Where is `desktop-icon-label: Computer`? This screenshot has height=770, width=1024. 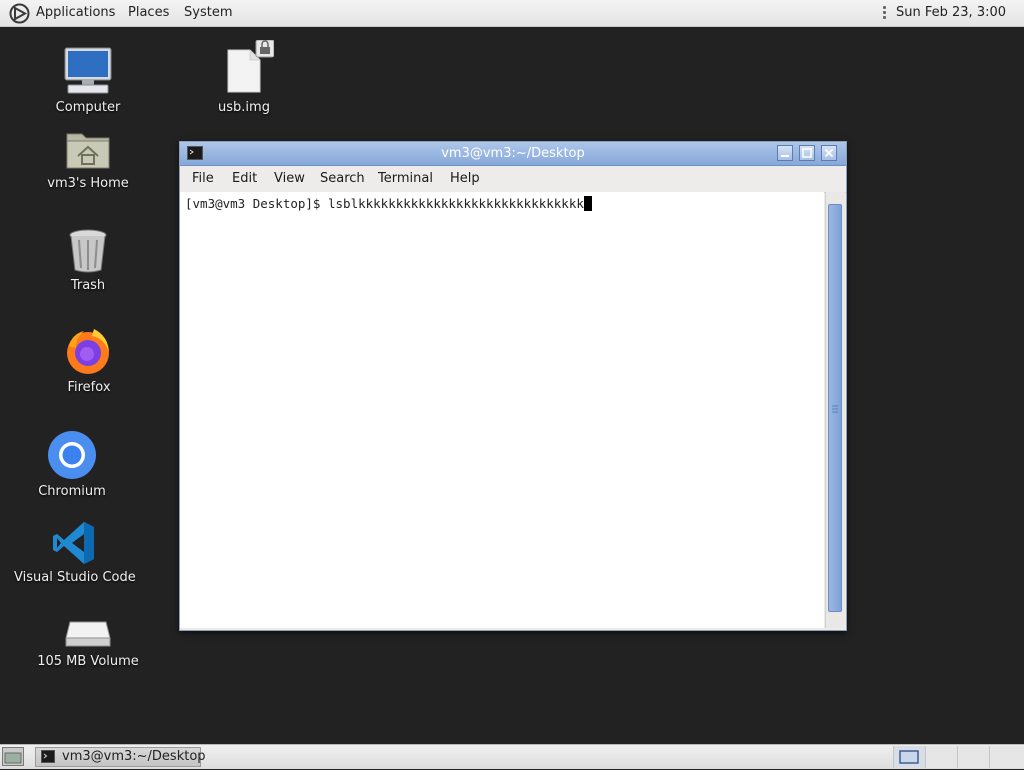
desktop-icon-label: Computer is located at coordinates (88, 107).